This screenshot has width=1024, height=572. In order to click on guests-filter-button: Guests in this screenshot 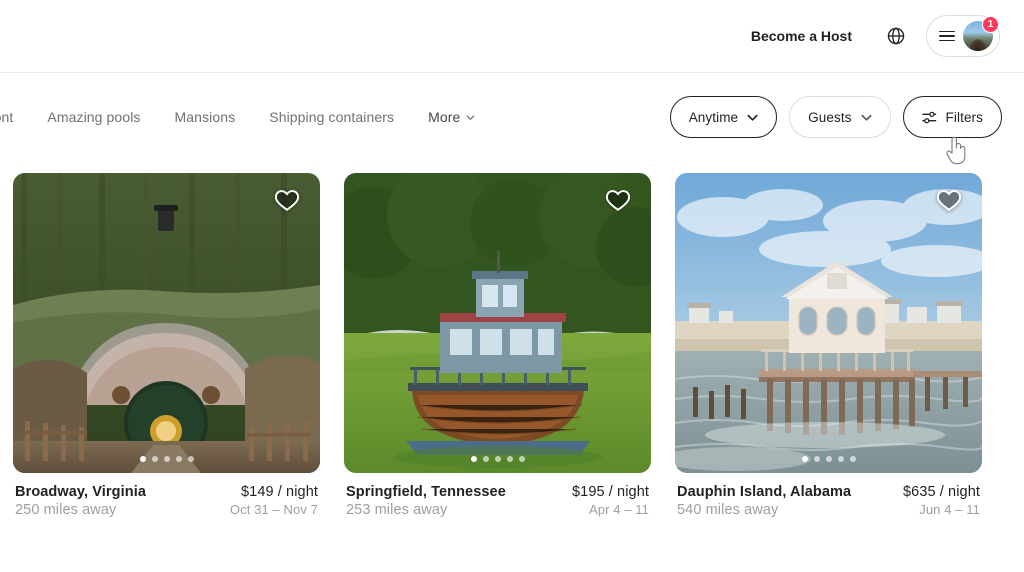, I will do `click(840, 117)`.